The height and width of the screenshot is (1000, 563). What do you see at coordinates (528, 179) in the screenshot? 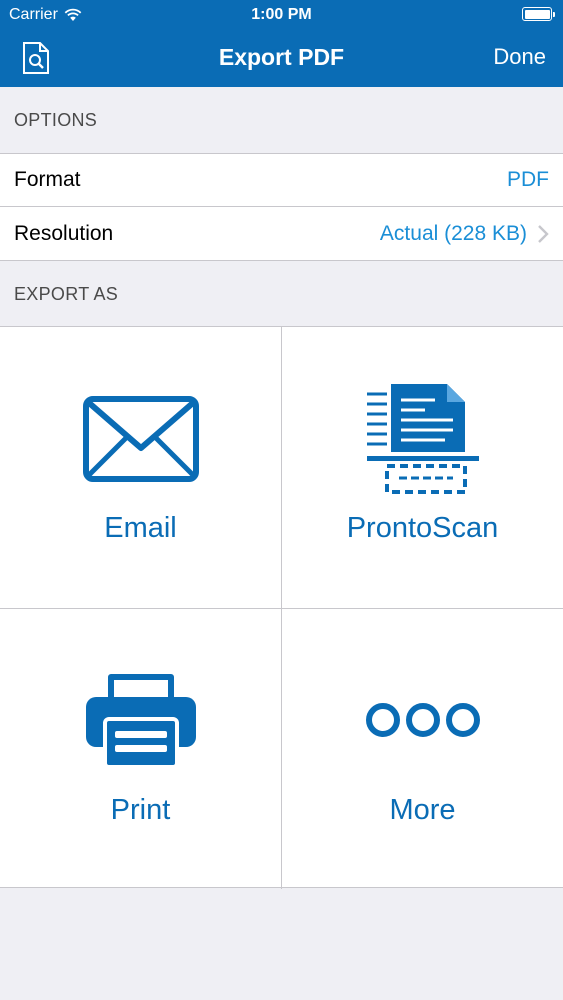
I see `format-value: PDF` at bounding box center [528, 179].